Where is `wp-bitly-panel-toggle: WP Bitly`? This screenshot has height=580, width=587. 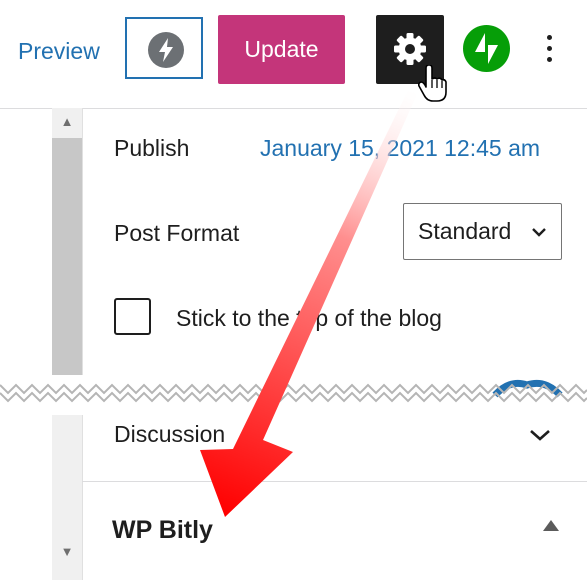 wp-bitly-panel-toggle: WP Bitly is located at coordinates (162, 530).